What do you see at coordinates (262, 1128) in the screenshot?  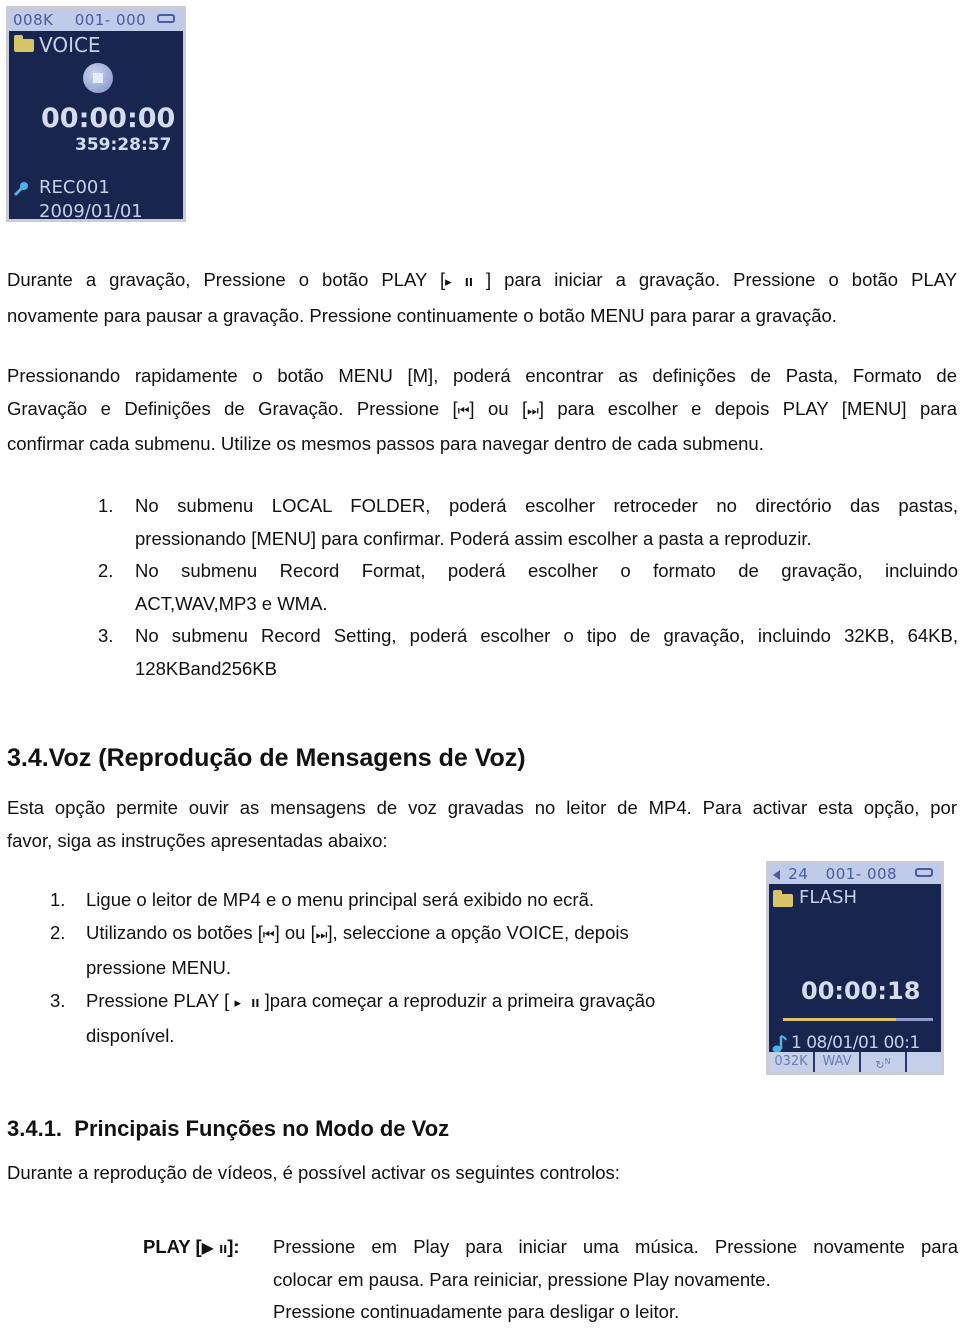 I see `section-title: Principais Funções no Modo de Voz` at bounding box center [262, 1128].